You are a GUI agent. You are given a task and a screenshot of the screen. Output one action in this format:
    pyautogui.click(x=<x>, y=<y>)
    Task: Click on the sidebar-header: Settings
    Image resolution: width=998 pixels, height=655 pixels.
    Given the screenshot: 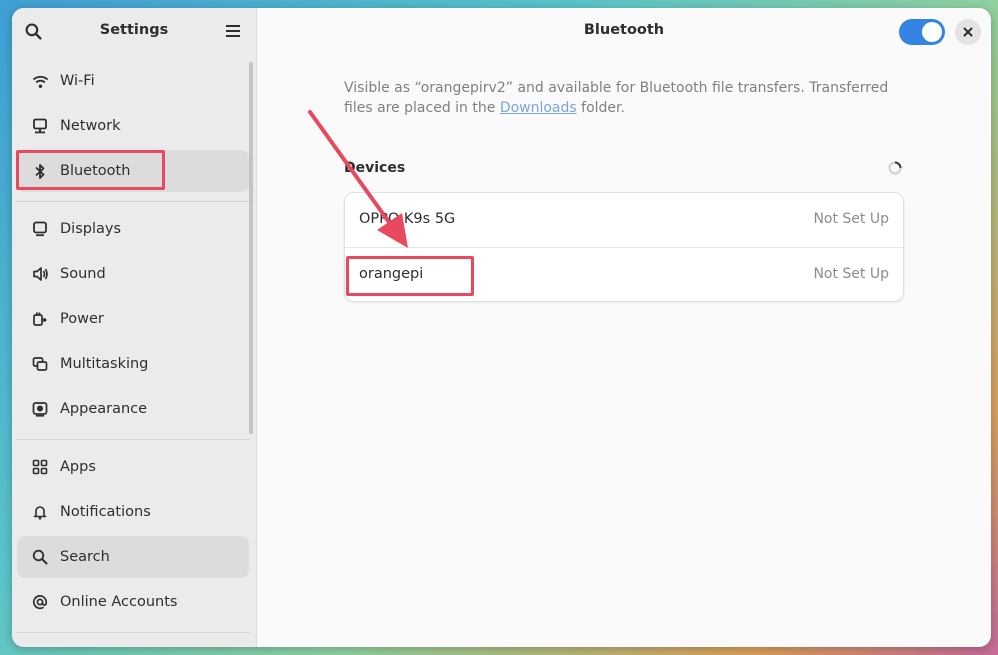 What is the action you would take?
    pyautogui.click(x=134, y=31)
    